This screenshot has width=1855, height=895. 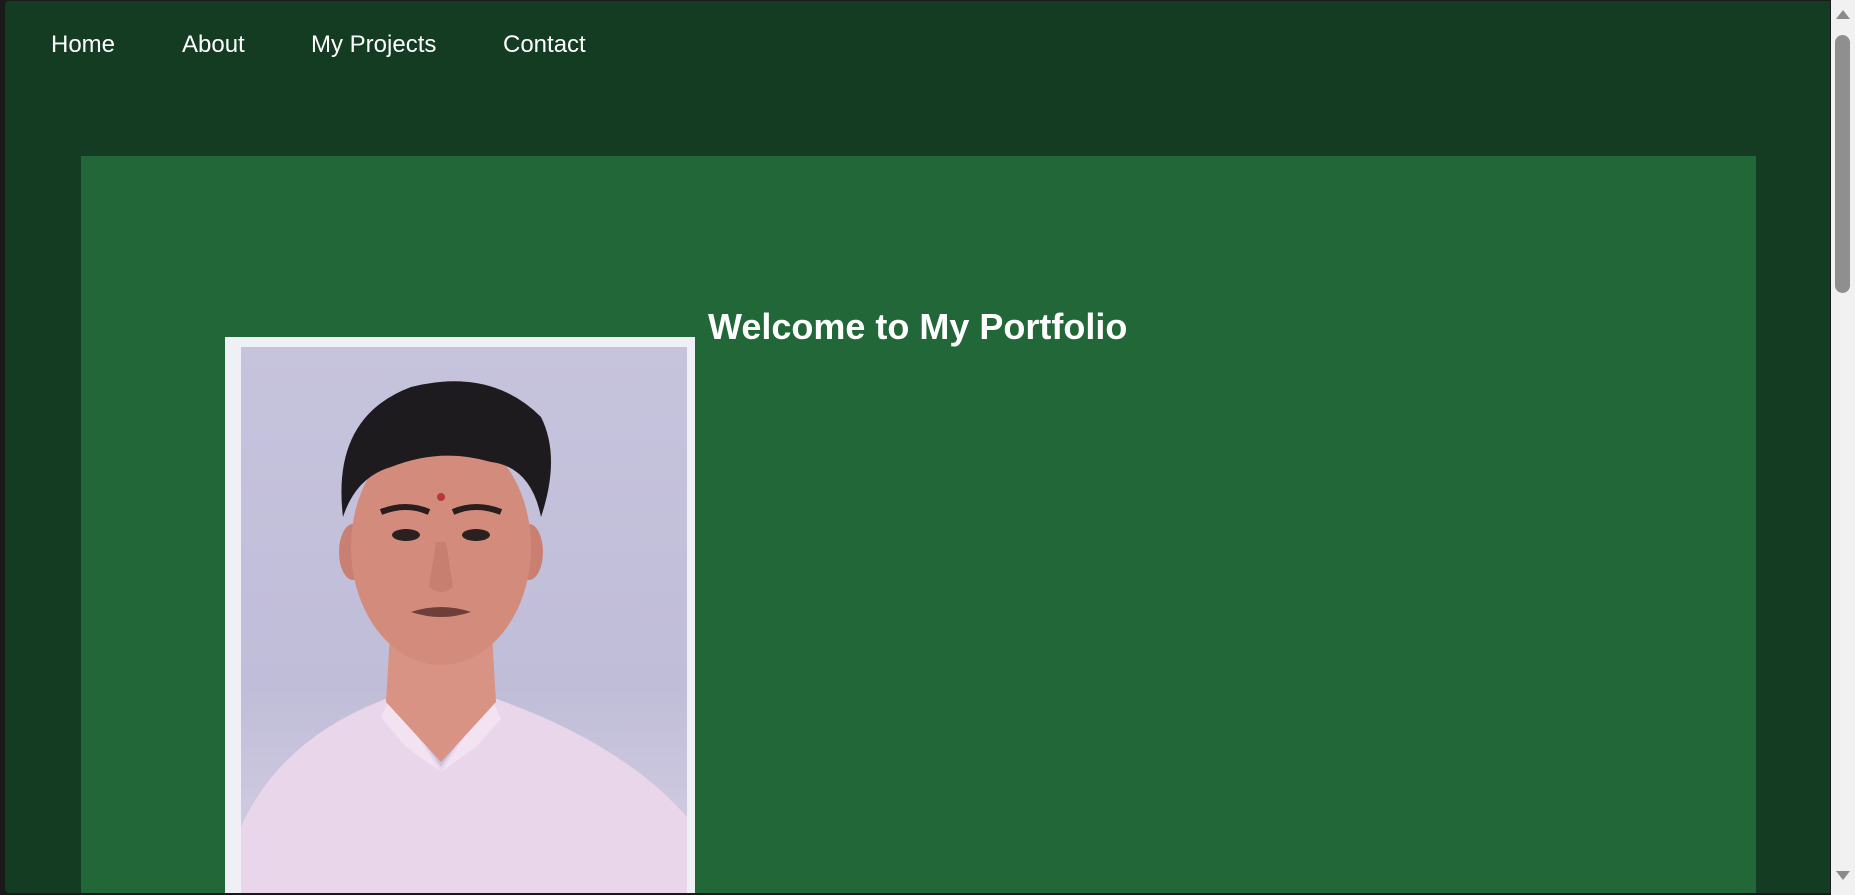 What do you see at coordinates (373, 45) in the screenshot?
I see `nav-link-my-projects: My Projects` at bounding box center [373, 45].